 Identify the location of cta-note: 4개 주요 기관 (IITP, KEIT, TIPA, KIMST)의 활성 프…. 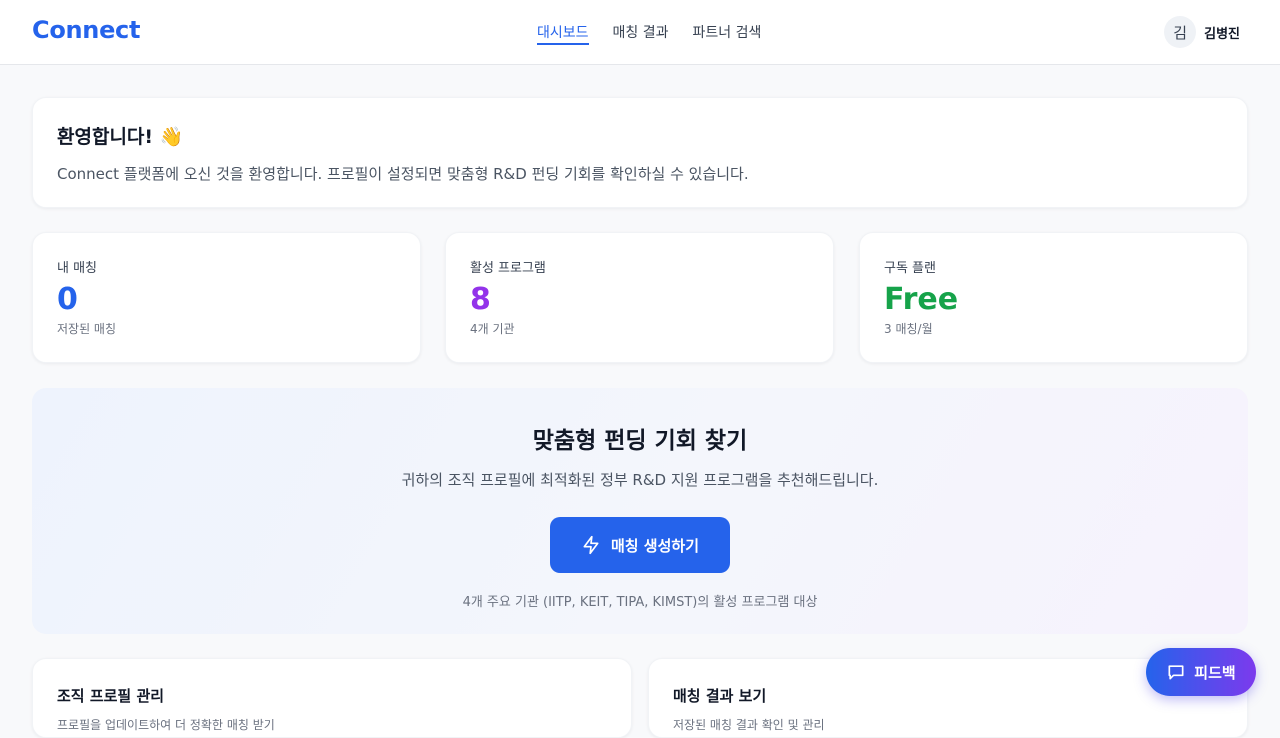
(640, 602).